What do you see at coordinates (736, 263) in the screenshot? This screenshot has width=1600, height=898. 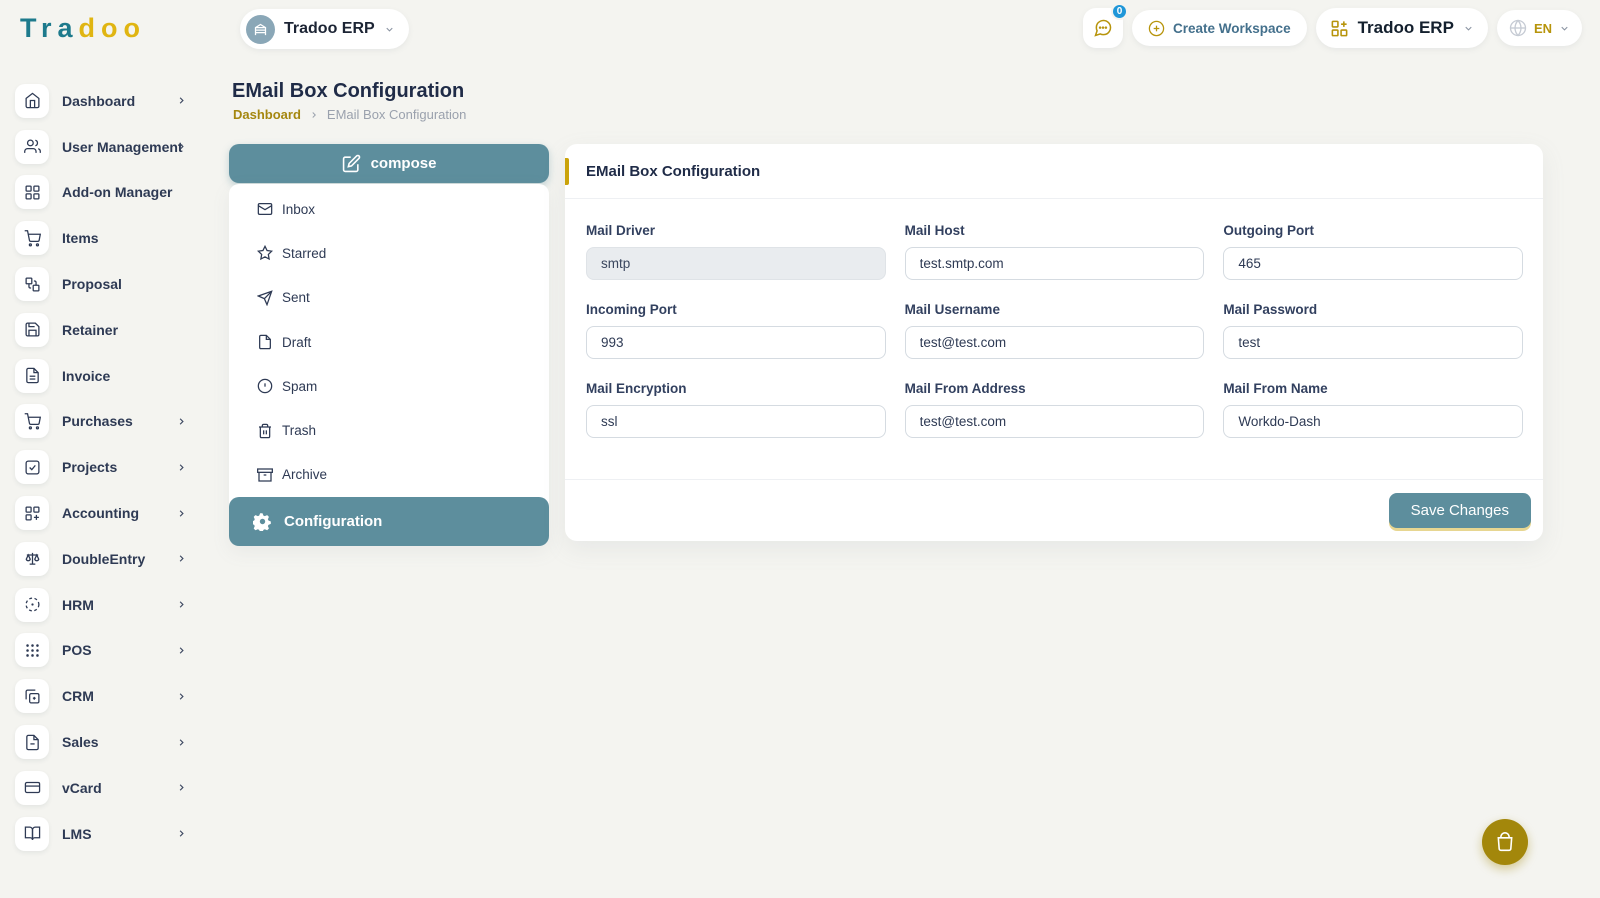 I see `mail-driver-input` at bounding box center [736, 263].